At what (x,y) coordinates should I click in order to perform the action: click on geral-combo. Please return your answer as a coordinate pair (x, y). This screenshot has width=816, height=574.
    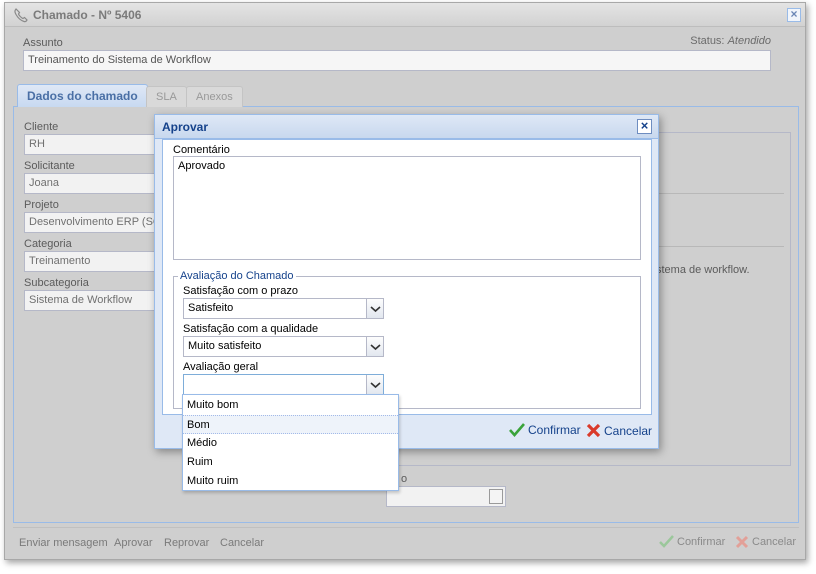
    Looking at the image, I should click on (283, 384).